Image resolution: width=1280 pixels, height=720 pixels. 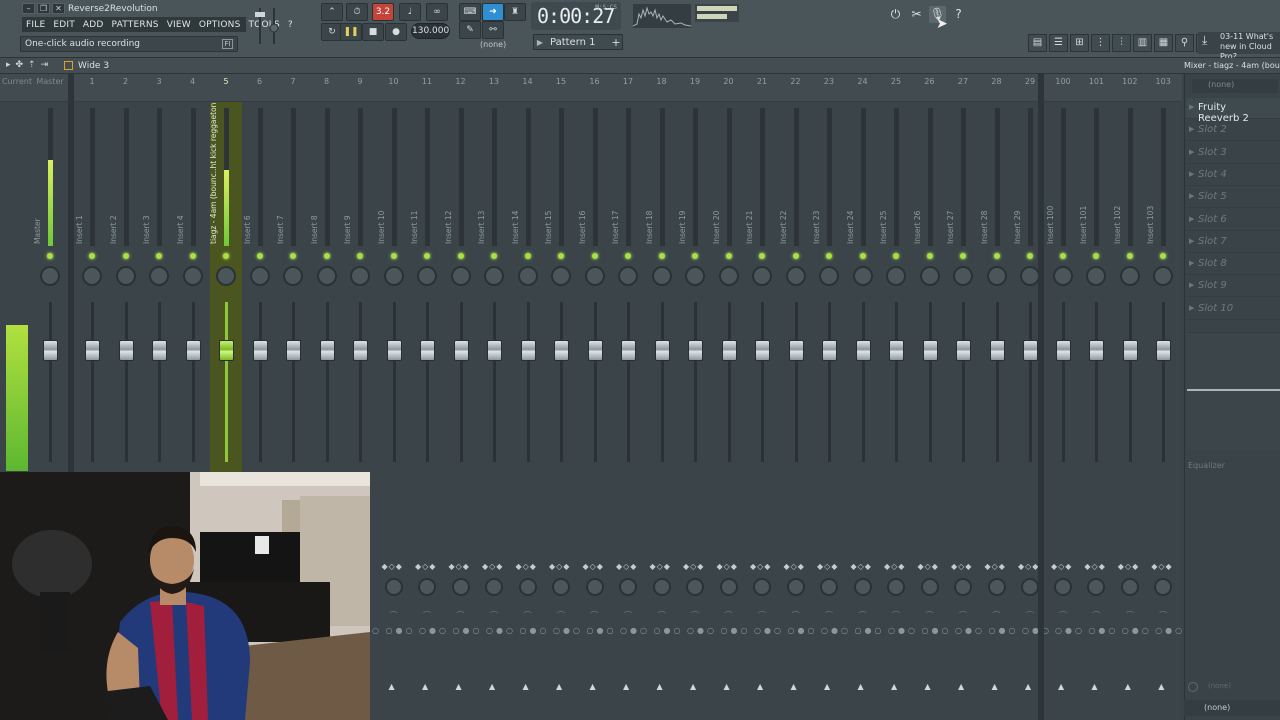 What do you see at coordinates (259, 287) in the screenshot?
I see `mixer-strip: Insert 6` at bounding box center [259, 287].